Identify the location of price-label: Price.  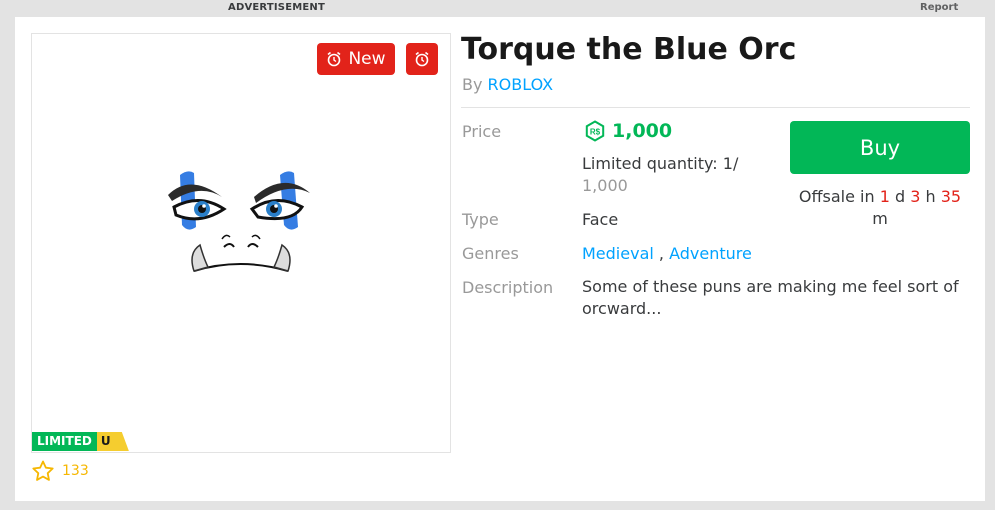
(482, 131).